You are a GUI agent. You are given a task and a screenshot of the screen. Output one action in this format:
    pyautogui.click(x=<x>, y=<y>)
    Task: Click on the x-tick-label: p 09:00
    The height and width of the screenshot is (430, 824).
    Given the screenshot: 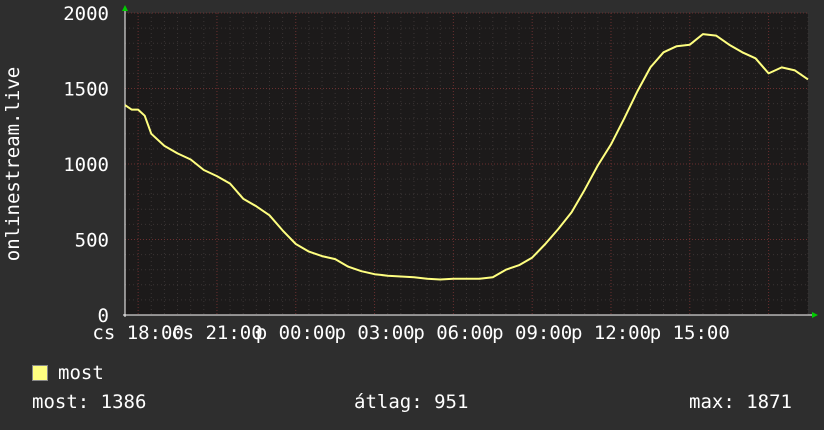 What is the action you would take?
    pyautogui.click(x=532, y=333)
    